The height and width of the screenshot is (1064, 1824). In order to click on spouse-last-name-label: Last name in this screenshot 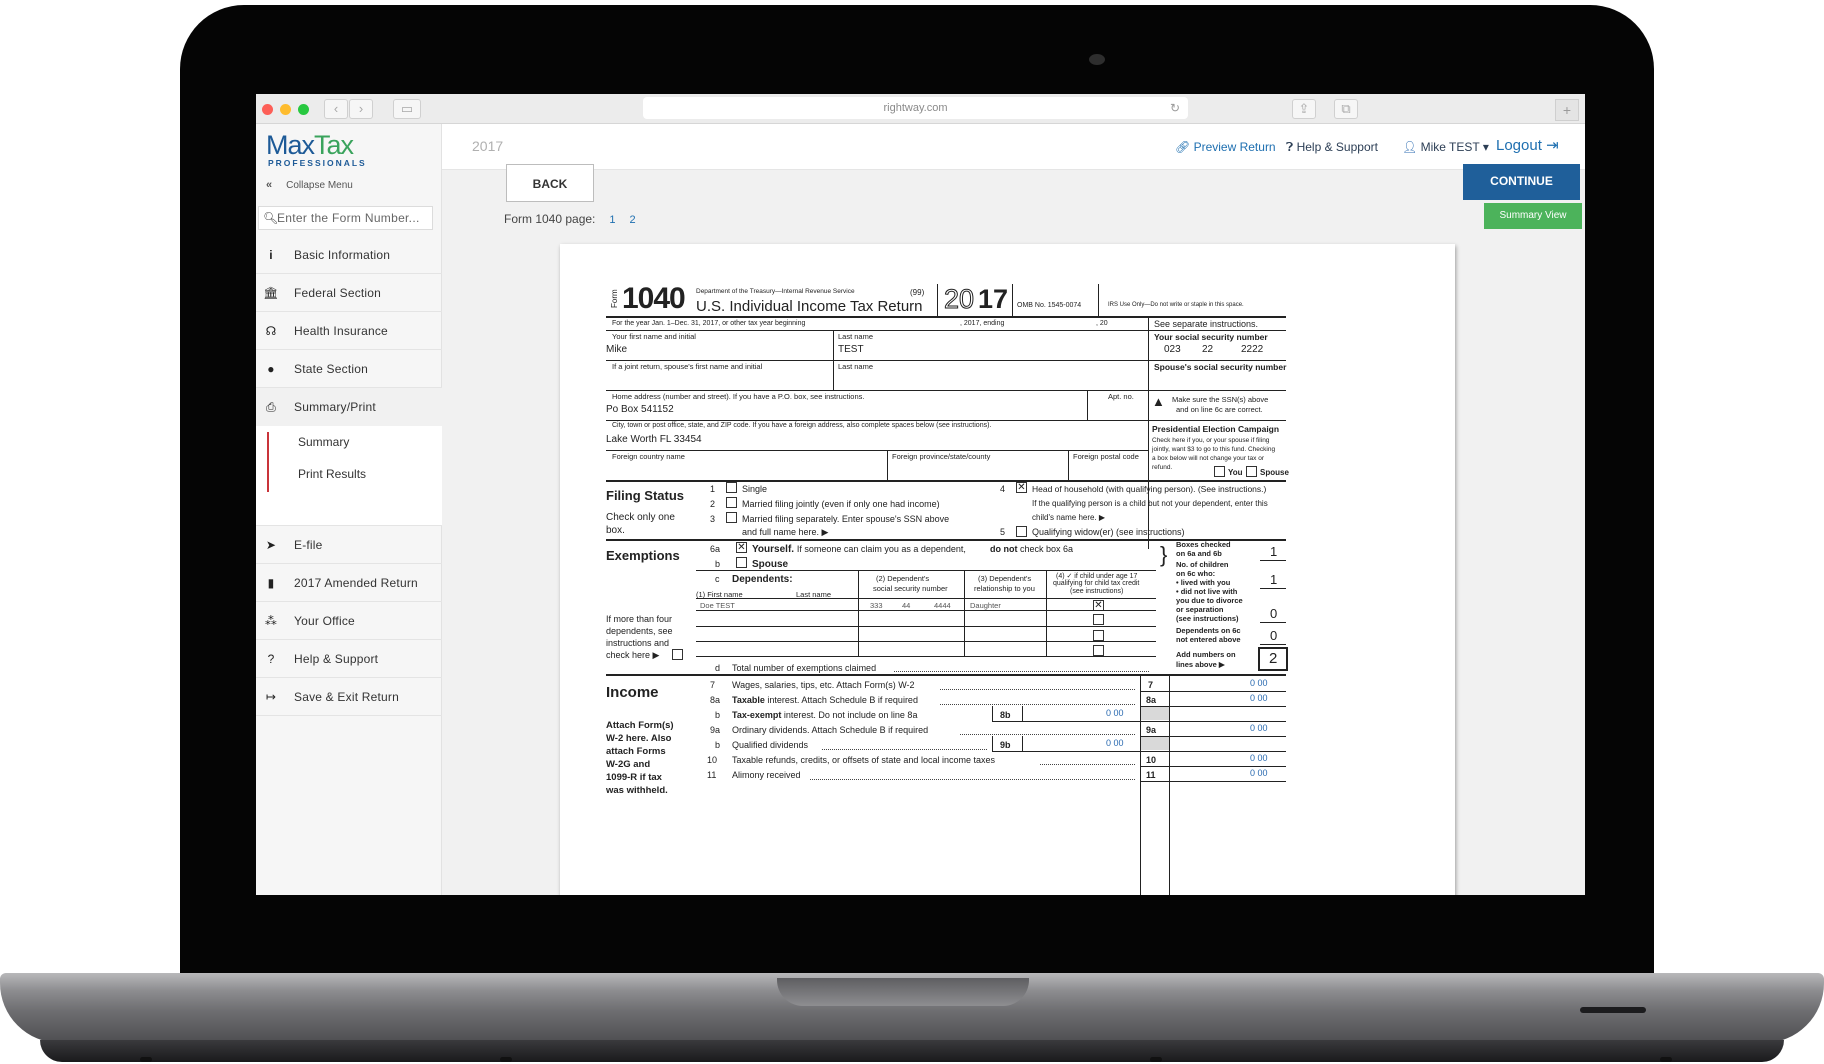, I will do `click(856, 366)`.